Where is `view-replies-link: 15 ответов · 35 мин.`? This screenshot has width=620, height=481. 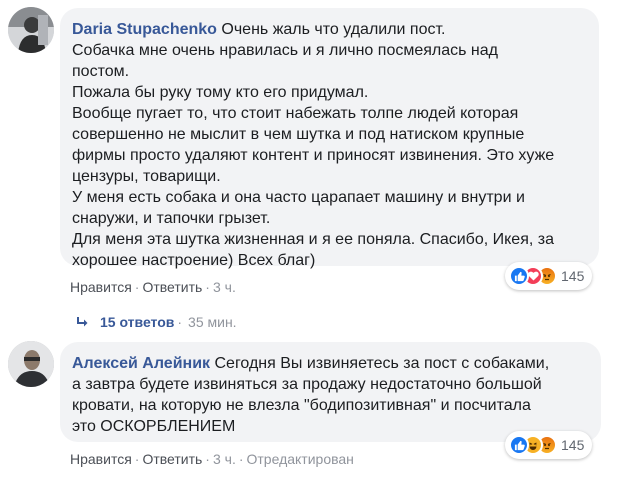 view-replies-link: 15 ответов · 35 мин. is located at coordinates (156, 322).